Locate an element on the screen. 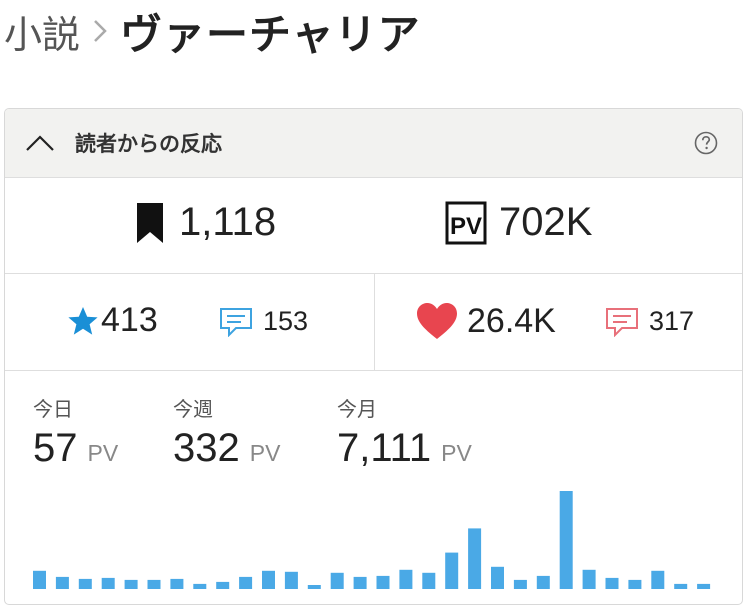 This screenshot has height=607, width=746. collapse-button is located at coordinates (40, 143).